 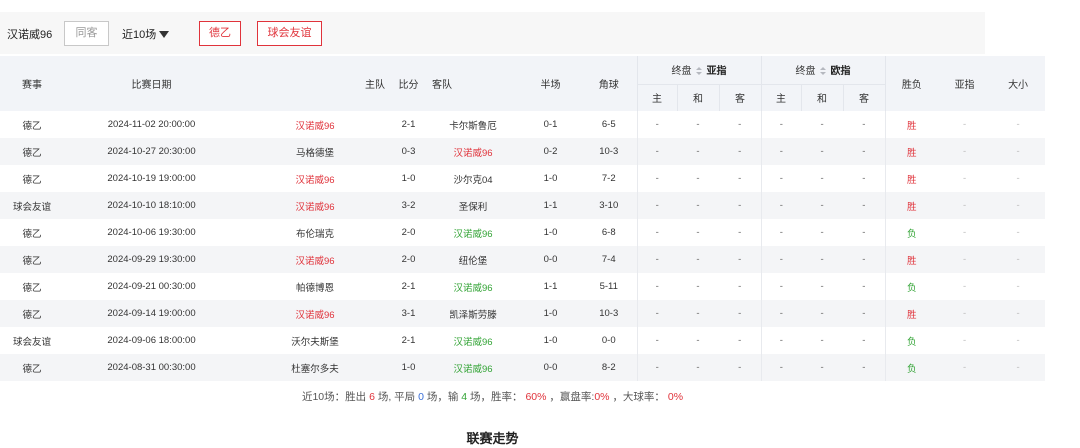 I want to click on cell-away-team: 沙尔克04, so click(x=473, y=178).